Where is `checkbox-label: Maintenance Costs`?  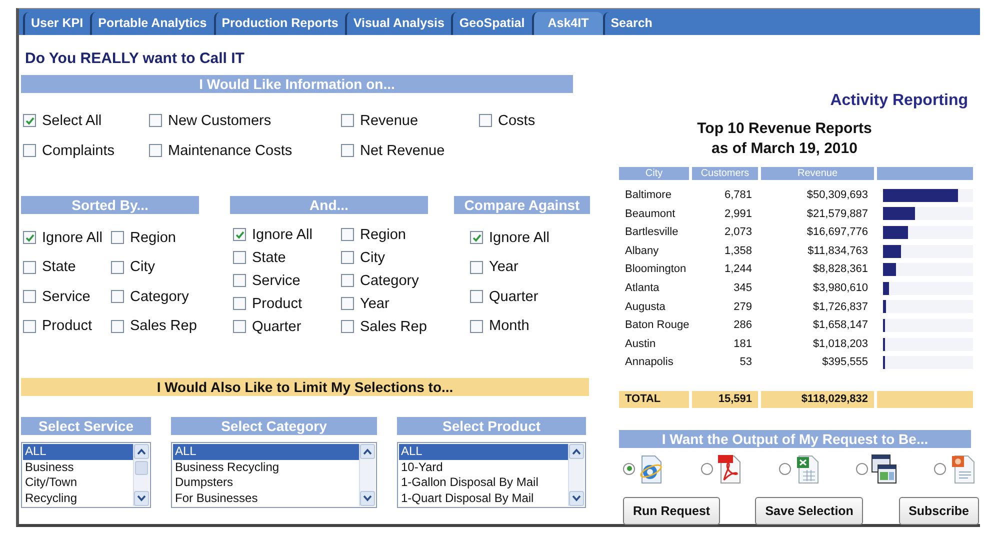 checkbox-label: Maintenance Costs is located at coordinates (230, 150).